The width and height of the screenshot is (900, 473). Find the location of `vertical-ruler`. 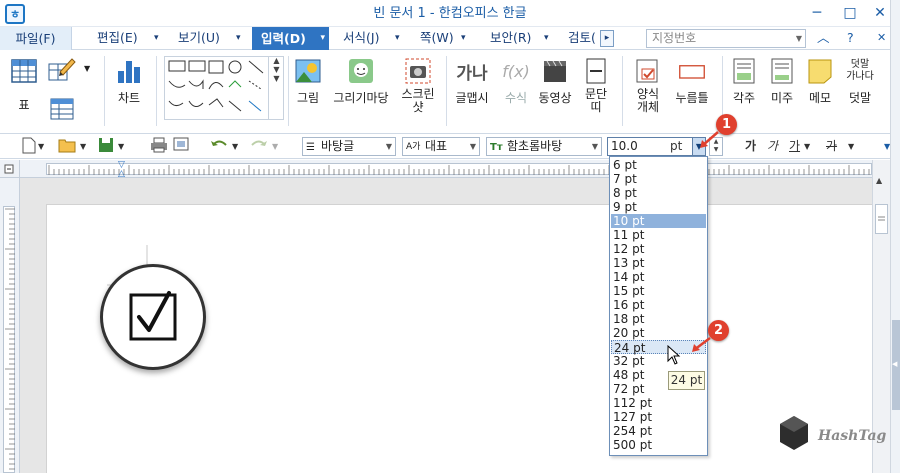

vertical-ruler is located at coordinates (10, 325).